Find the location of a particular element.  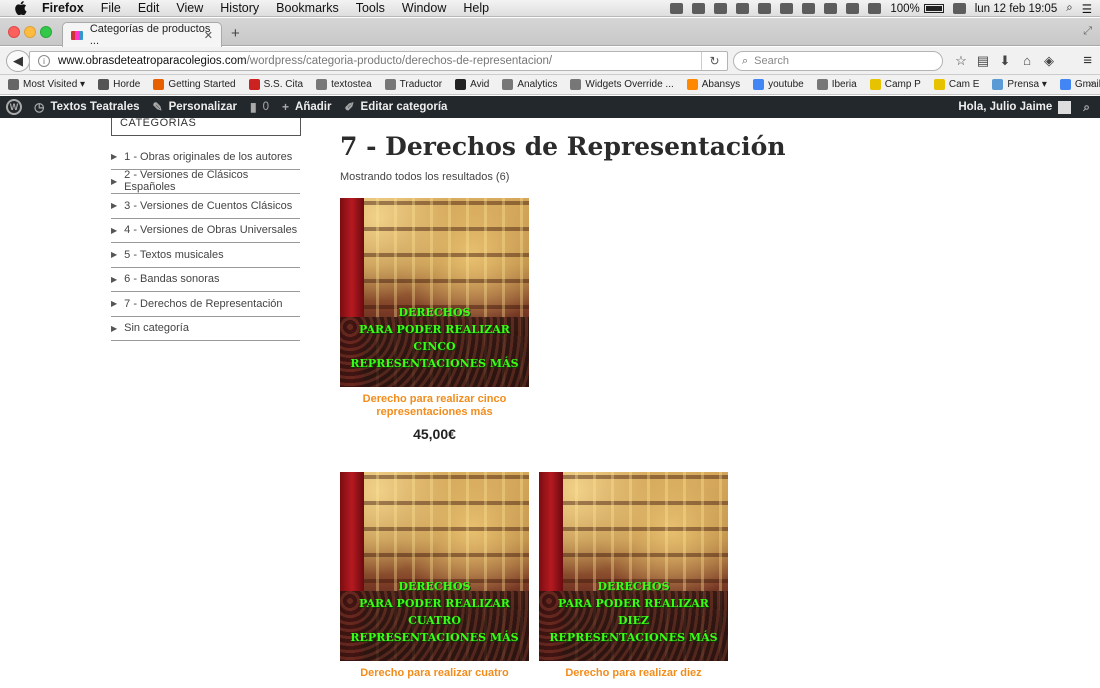

bookmark-item: Analytics is located at coordinates (529, 84).